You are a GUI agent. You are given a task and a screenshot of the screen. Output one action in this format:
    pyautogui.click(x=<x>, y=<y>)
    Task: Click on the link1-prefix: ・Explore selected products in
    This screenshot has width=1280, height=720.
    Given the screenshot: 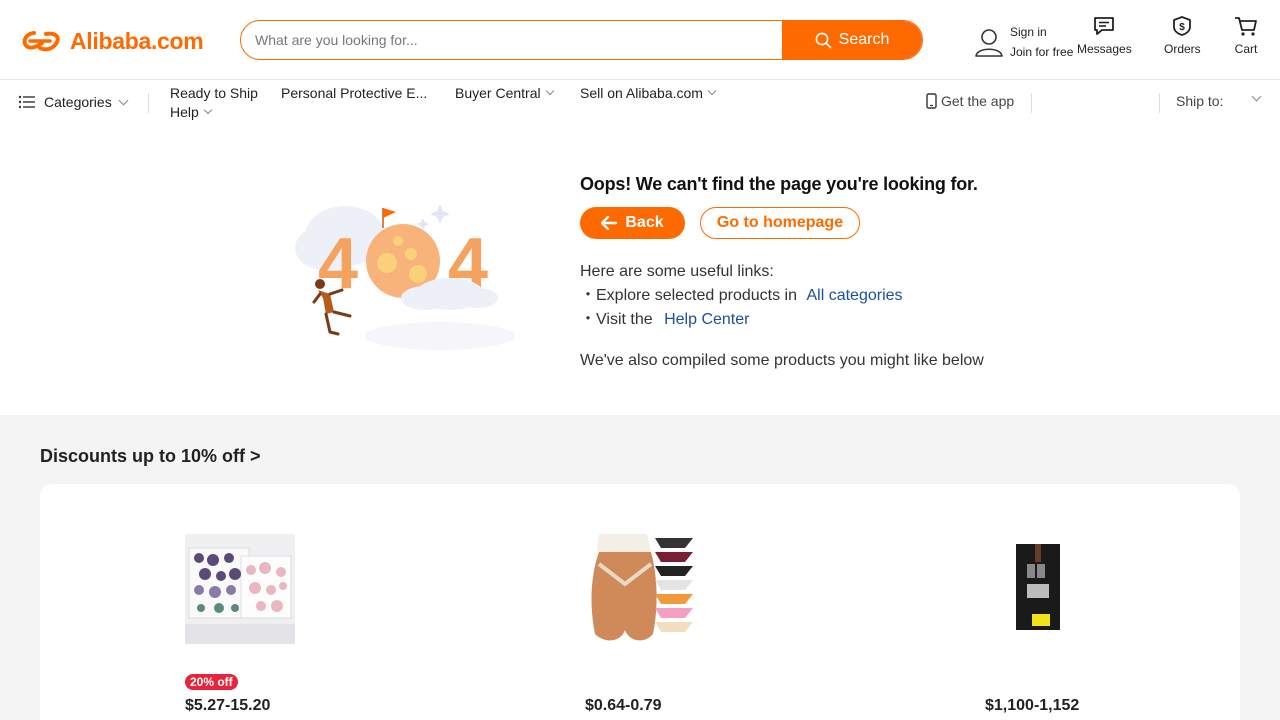 What is the action you would take?
    pyautogui.click(x=689, y=295)
    